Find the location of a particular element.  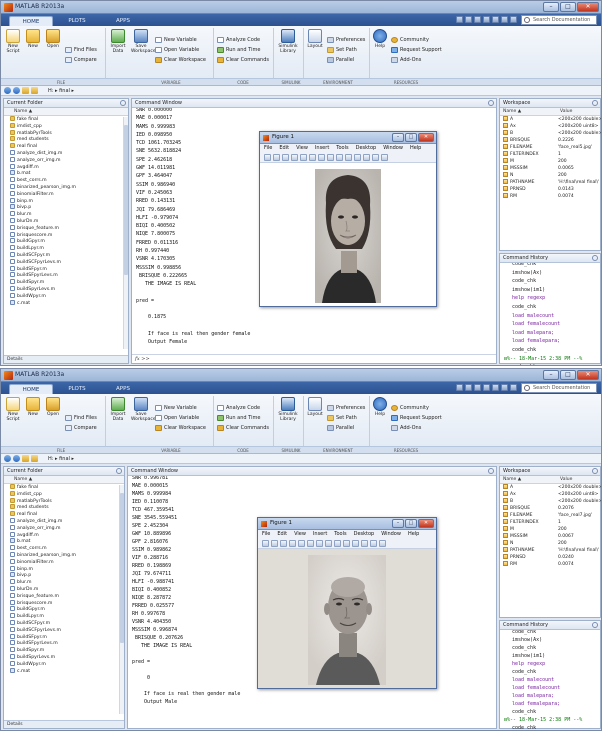

current-path: H: ▸ final ▸ is located at coordinates (61, 91).